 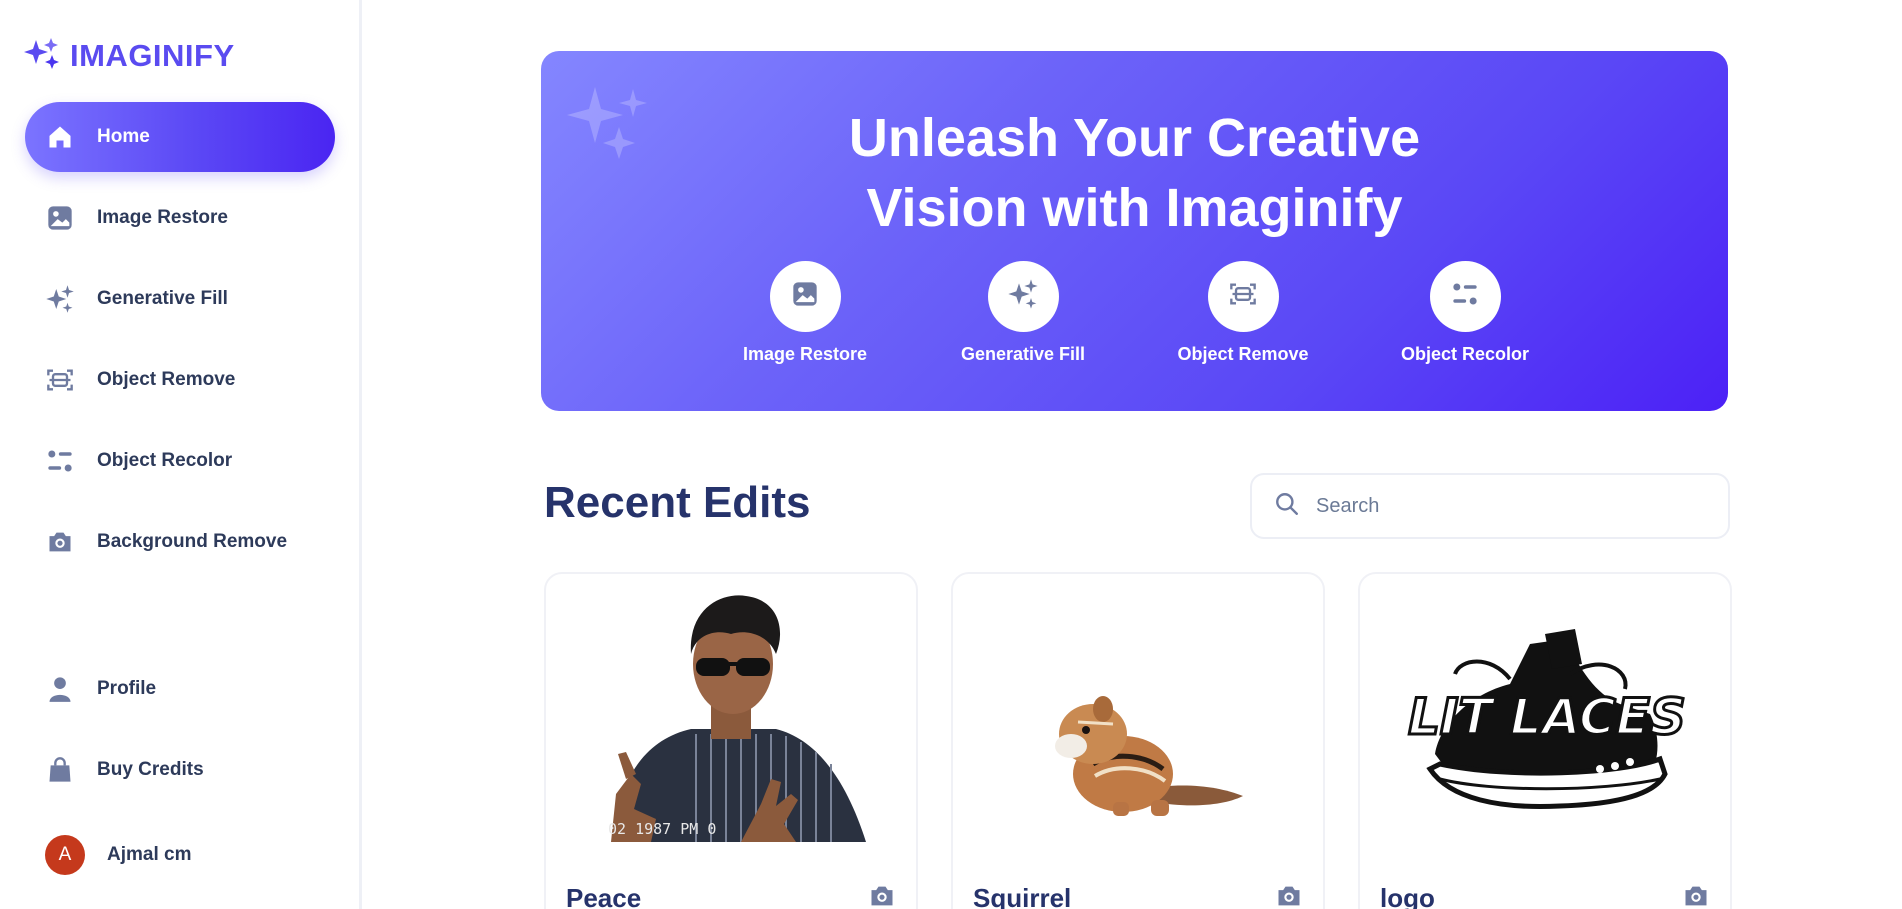 I want to click on tool-label: Generative Fill, so click(x=1023, y=354).